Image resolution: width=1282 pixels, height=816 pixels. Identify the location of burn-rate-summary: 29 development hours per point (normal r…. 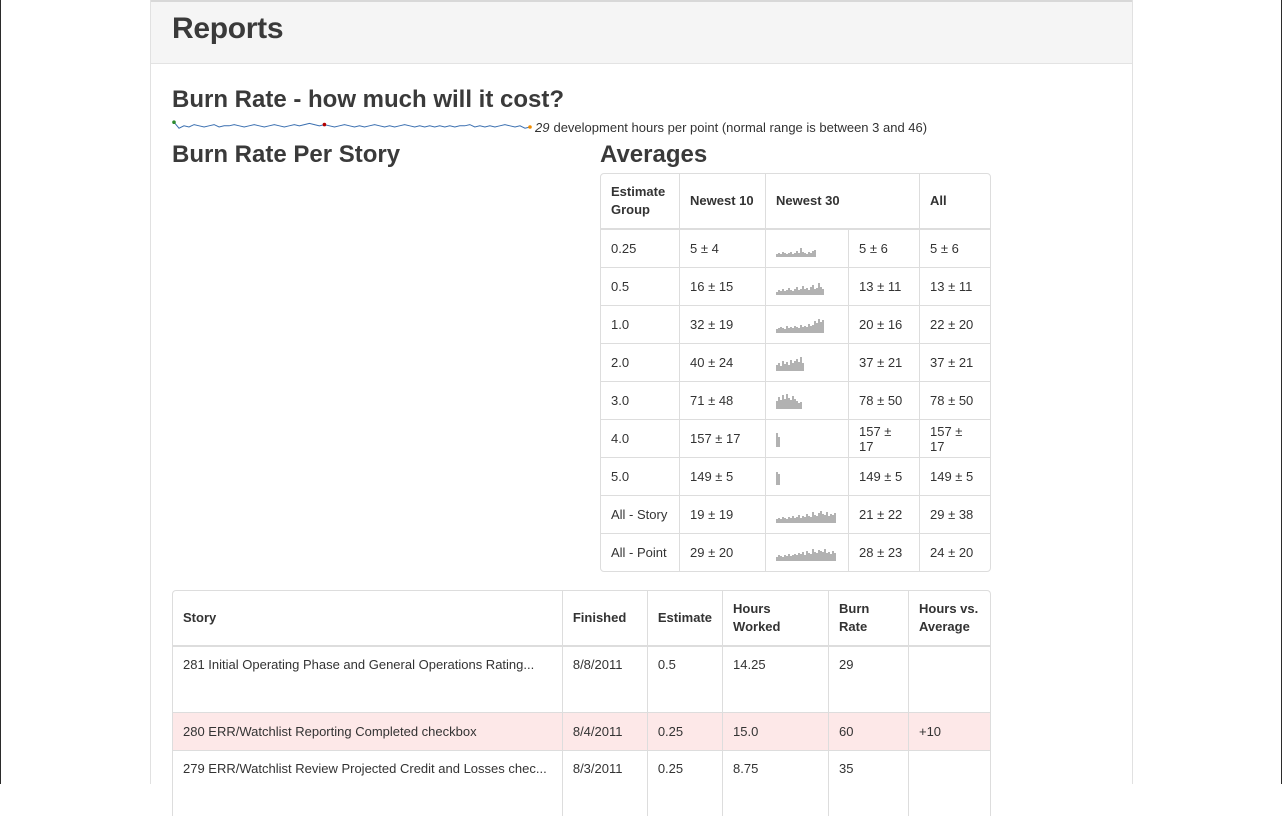
(549, 127).